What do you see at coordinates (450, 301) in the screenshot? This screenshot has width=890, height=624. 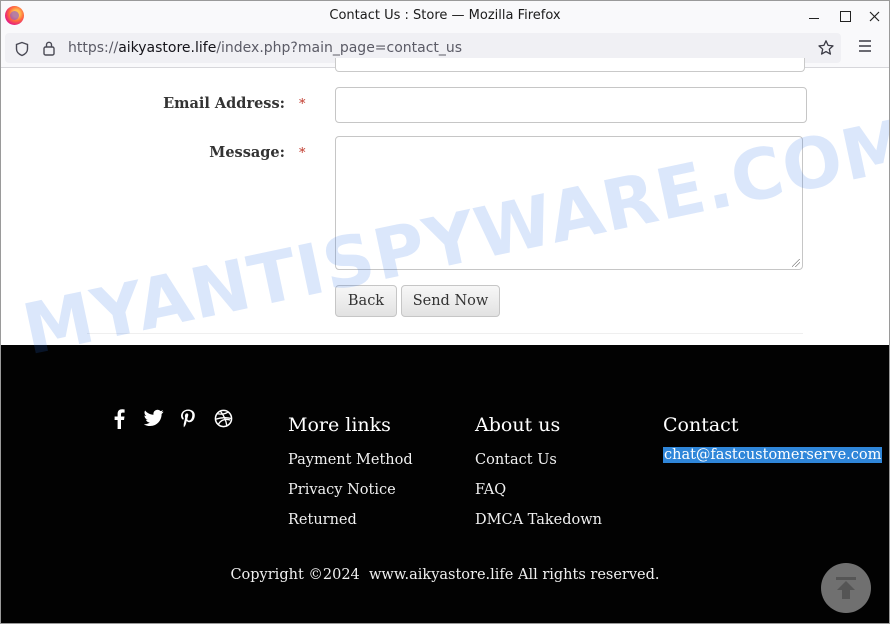 I see `send-now-button: Send Now` at bounding box center [450, 301].